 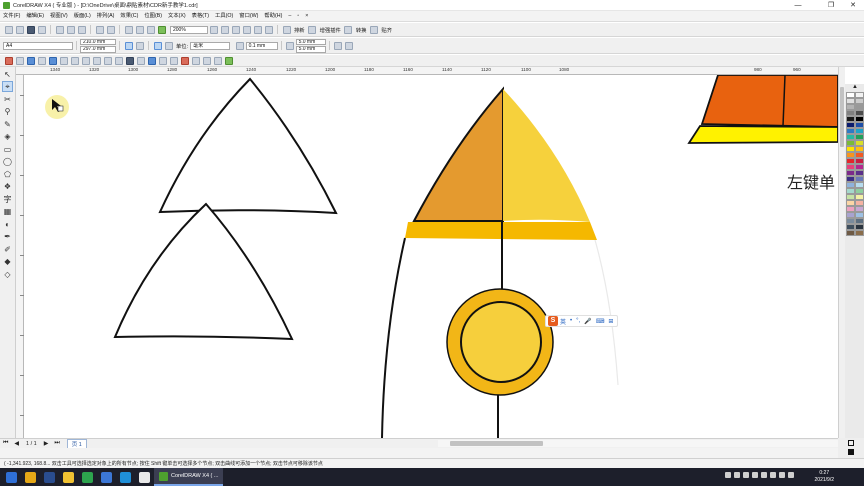 I want to click on smart-fill-tool-icon: ◈, so click(x=7, y=136).